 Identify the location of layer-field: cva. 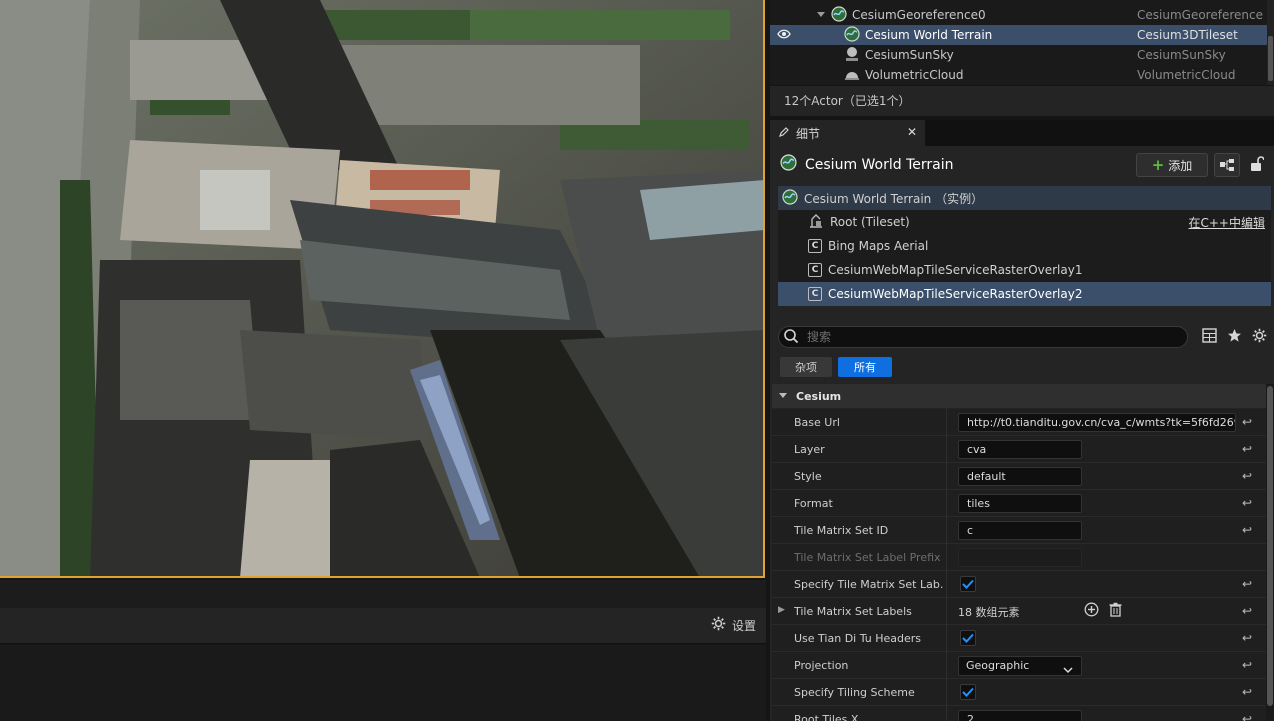
(1020, 449).